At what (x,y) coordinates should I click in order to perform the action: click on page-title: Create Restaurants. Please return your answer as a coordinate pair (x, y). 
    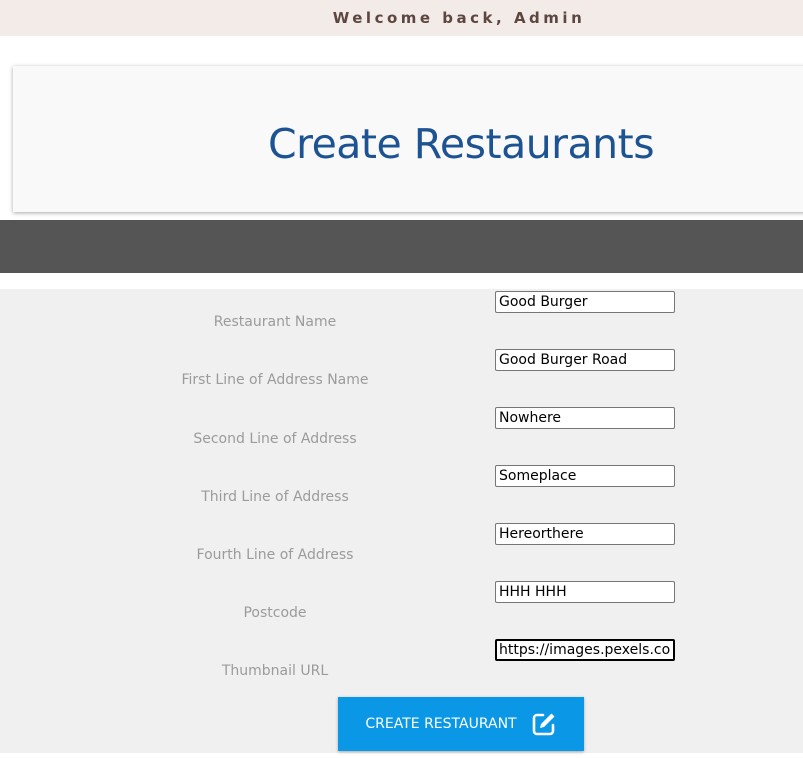
    Looking at the image, I should click on (461, 144).